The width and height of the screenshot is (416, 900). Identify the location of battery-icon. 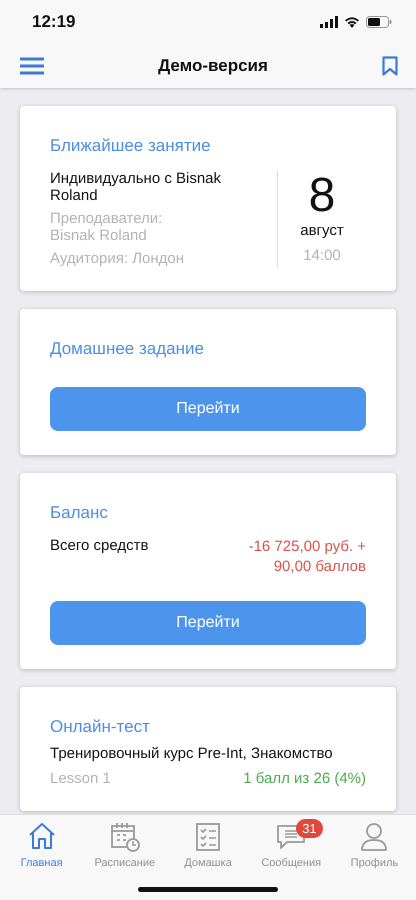
(379, 22).